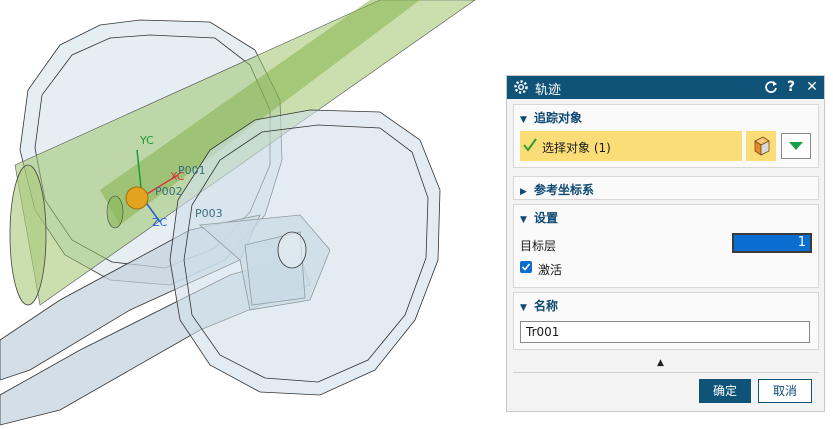 Image resolution: width=833 pixels, height=429 pixels. I want to click on select-object-row: 选择对象 (1), so click(631, 146).